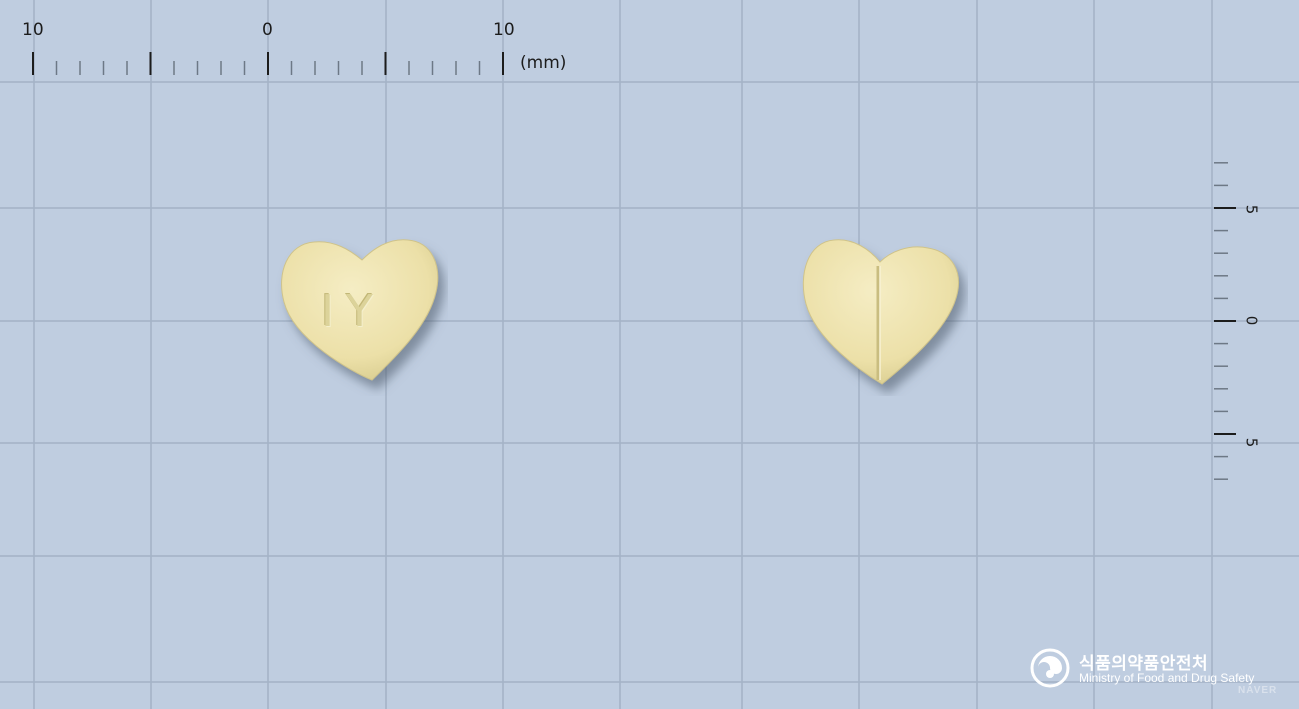 This screenshot has height=709, width=1299. I want to click on ruler-right-label-top: 5, so click(1251, 209).